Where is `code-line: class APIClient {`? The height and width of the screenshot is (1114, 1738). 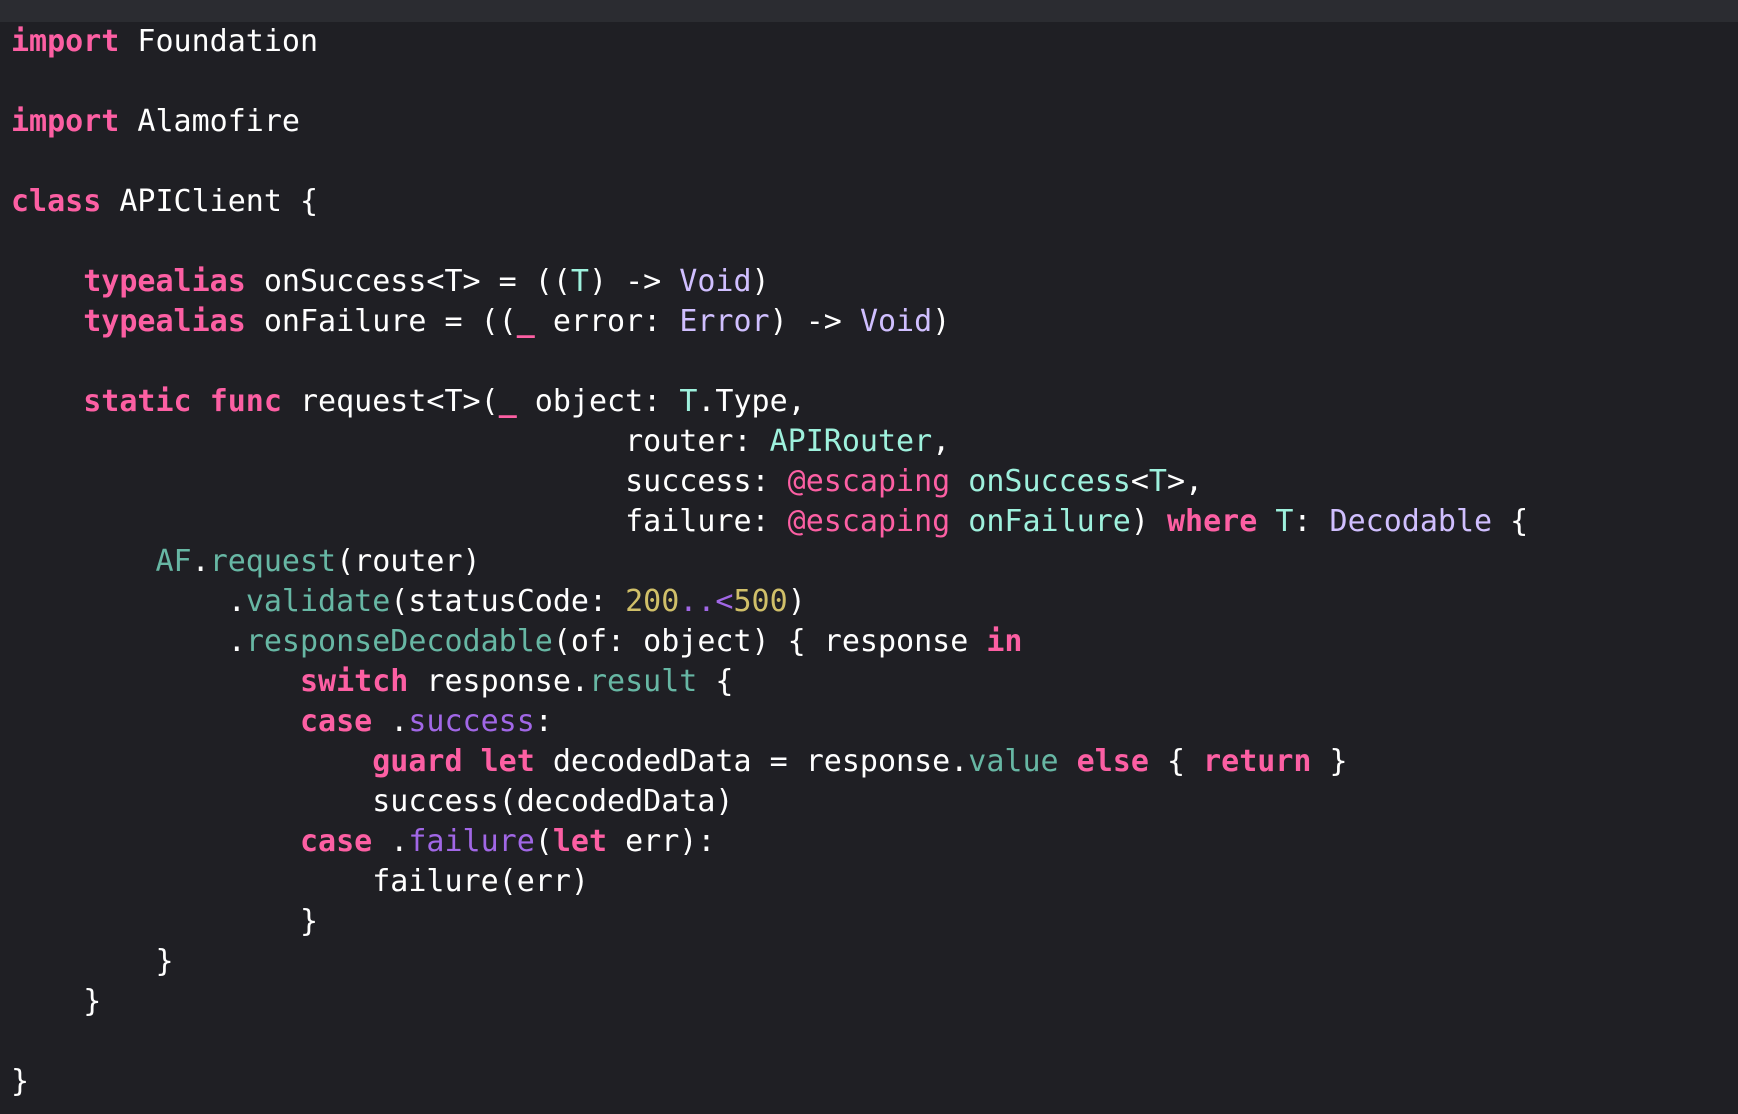
code-line: class APIClient { is located at coordinates (769, 202).